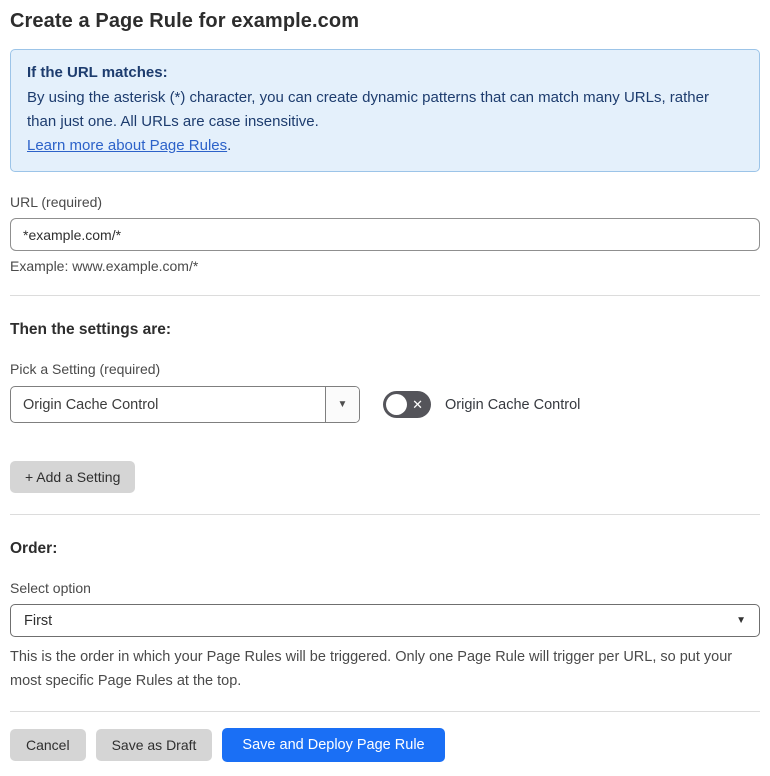 The image size is (770, 776). What do you see at coordinates (396, 404) in the screenshot?
I see `toggle-knob` at bounding box center [396, 404].